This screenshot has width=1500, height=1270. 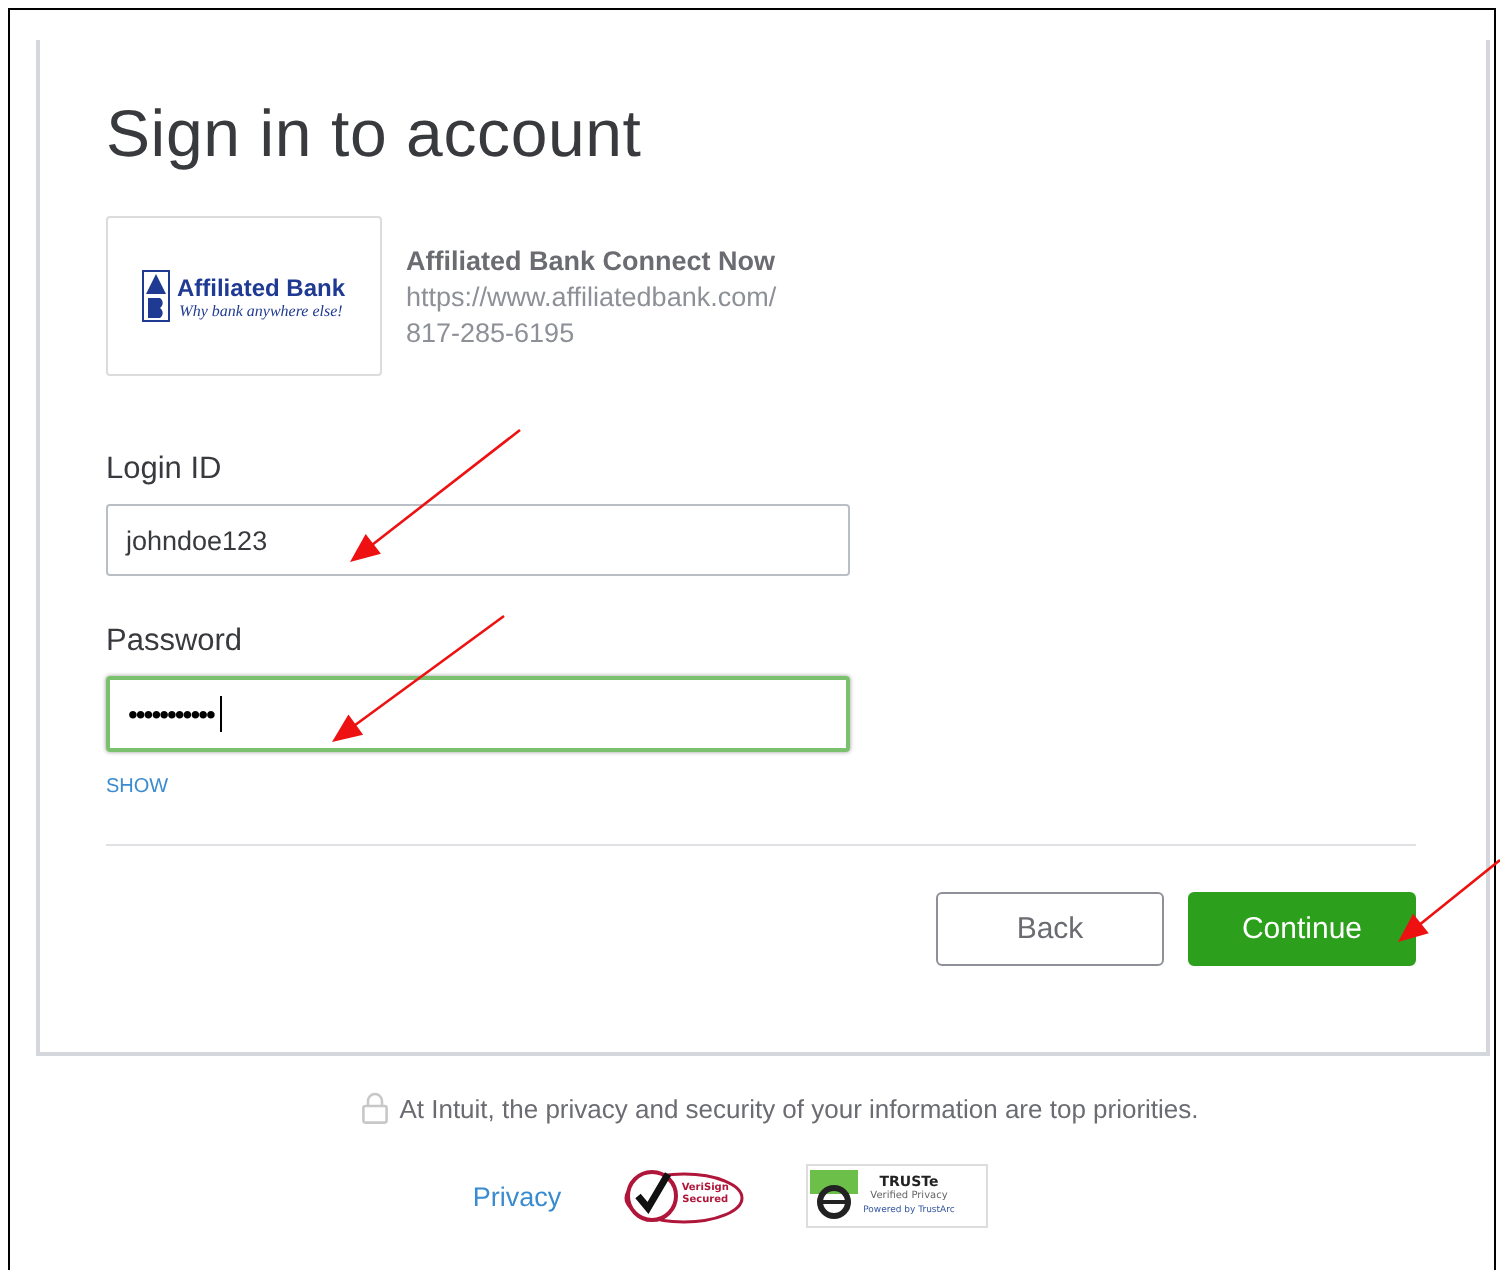 I want to click on privacy-notice: At Intuit, the privacy and security of your information are top priorities., so click(x=799, y=1108).